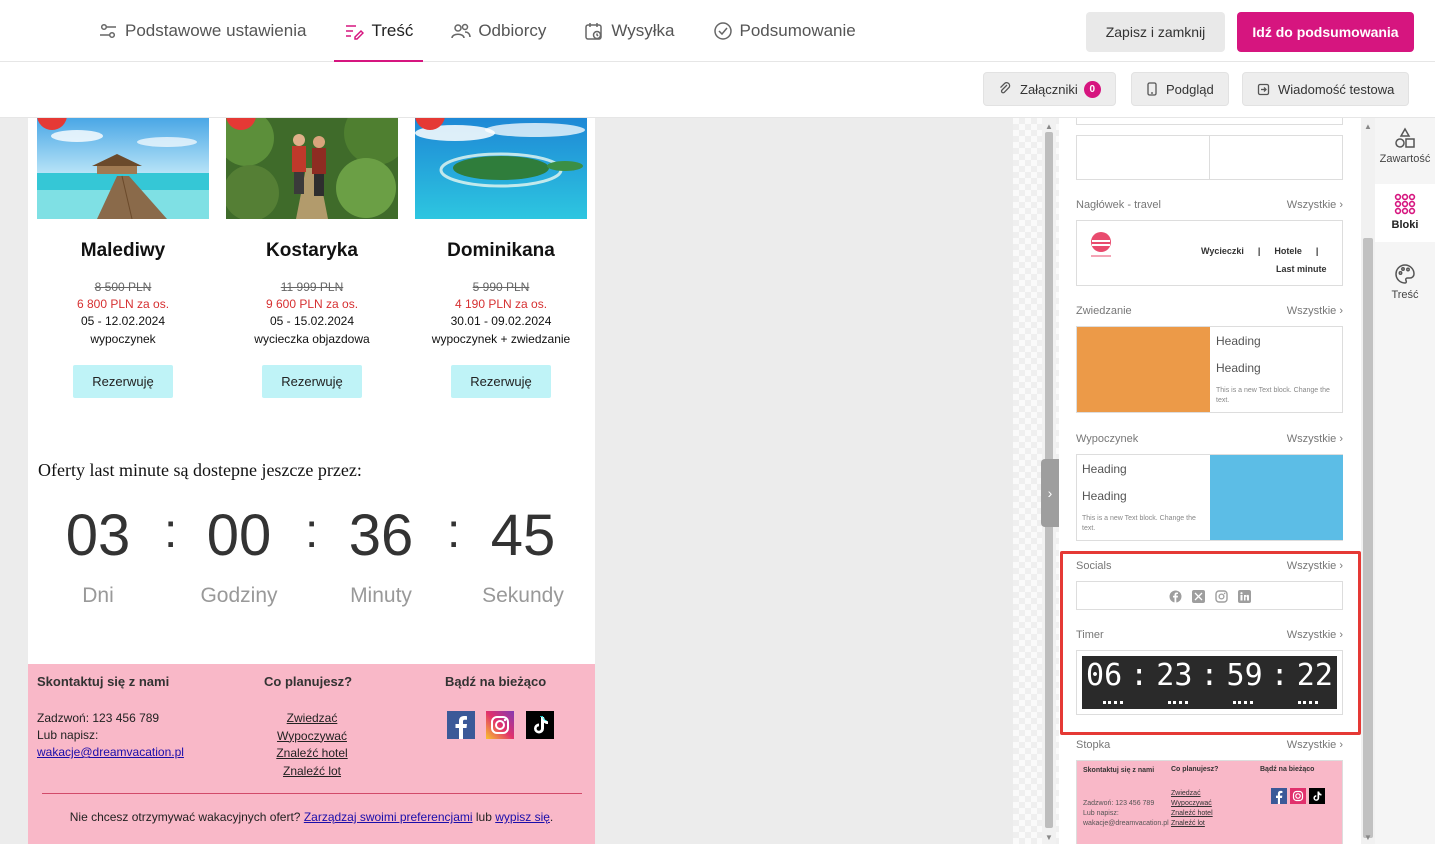 This screenshot has height=844, width=1435. What do you see at coordinates (1209, 157) in the screenshot?
I see `block-thumbnail-columns` at bounding box center [1209, 157].